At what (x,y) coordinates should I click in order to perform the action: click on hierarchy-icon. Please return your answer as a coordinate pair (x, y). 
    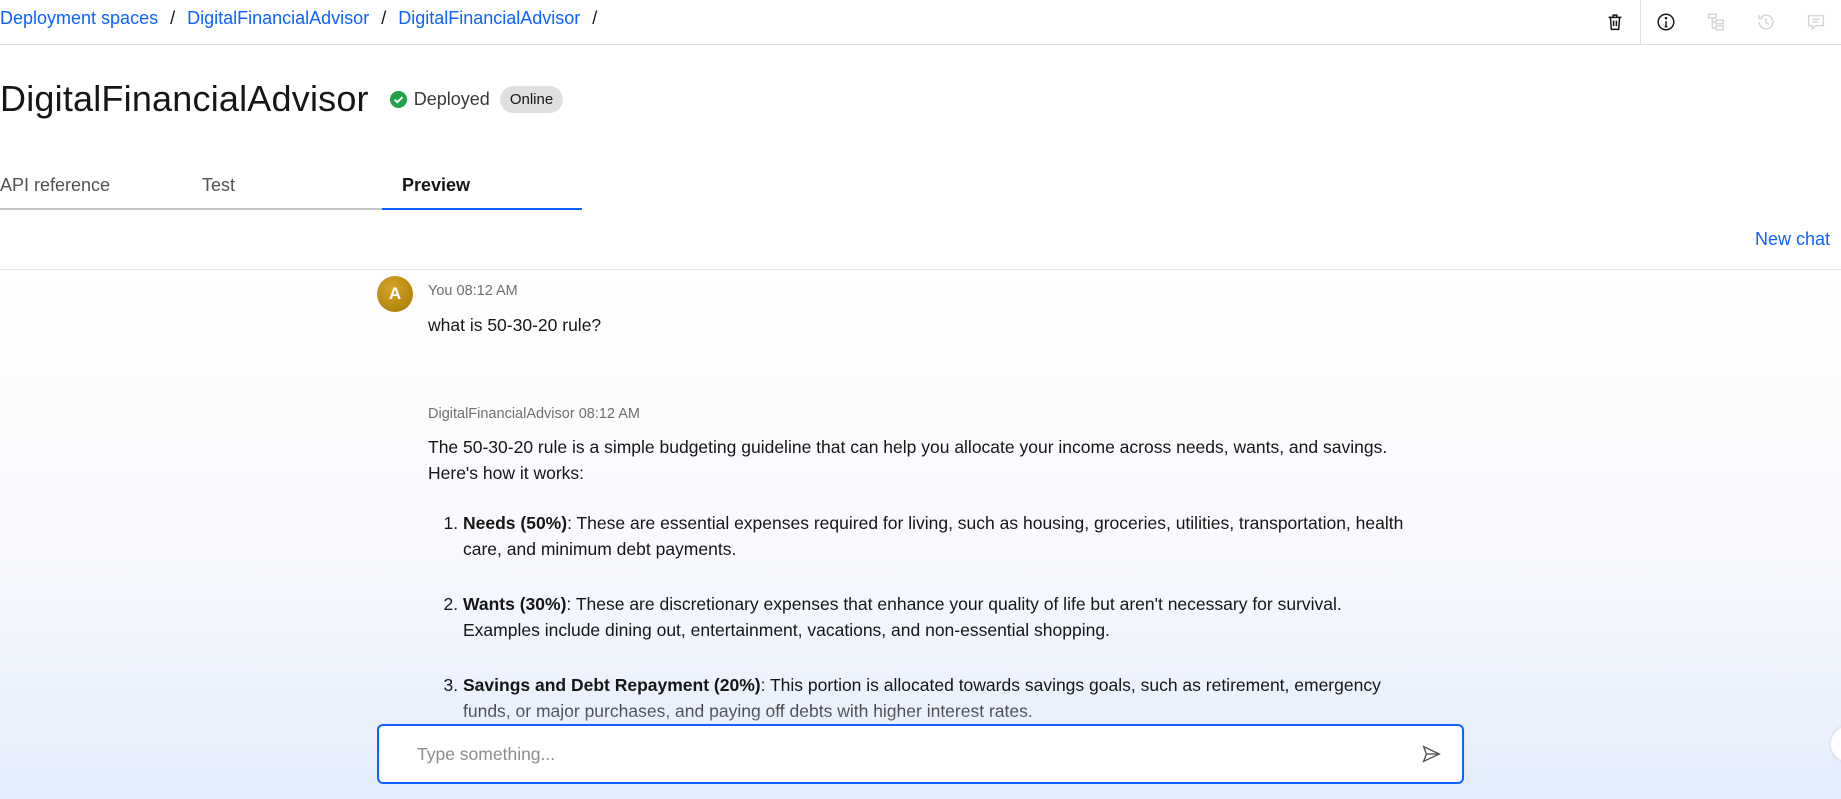
    Looking at the image, I should click on (1716, 22).